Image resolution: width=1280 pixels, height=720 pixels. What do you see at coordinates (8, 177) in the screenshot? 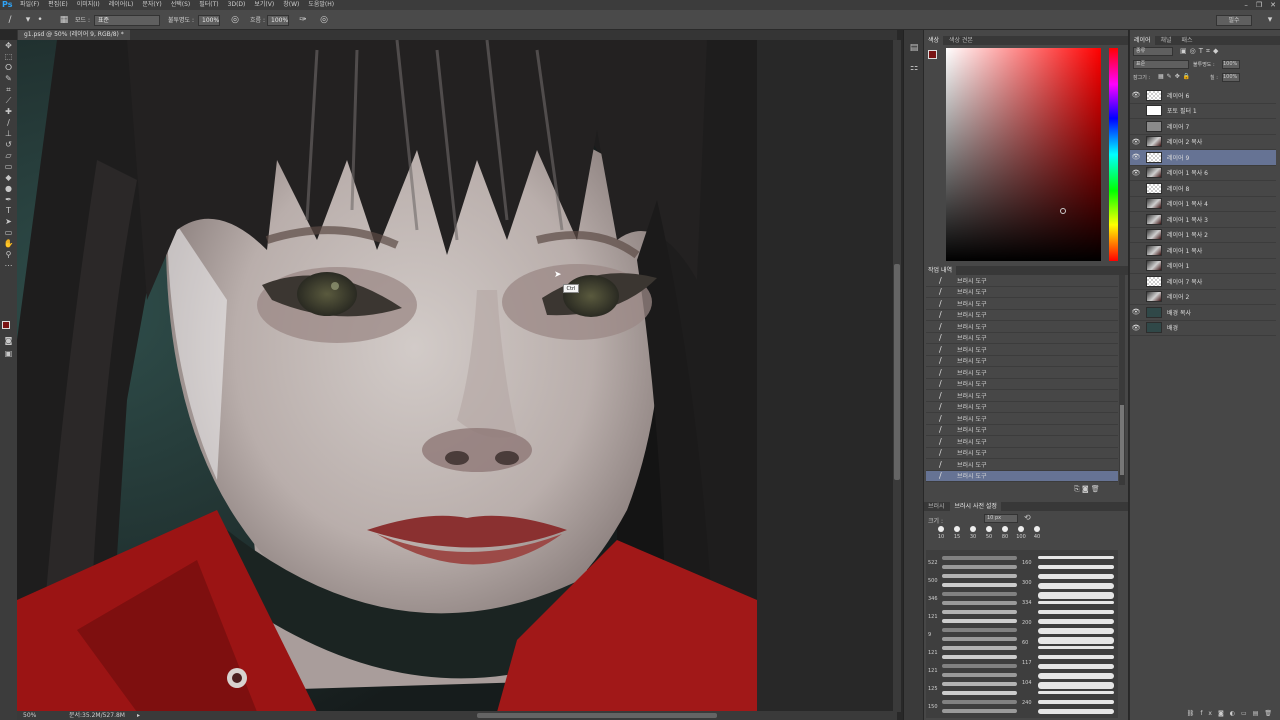
I see `blur-tool-icon: ◆` at bounding box center [8, 177].